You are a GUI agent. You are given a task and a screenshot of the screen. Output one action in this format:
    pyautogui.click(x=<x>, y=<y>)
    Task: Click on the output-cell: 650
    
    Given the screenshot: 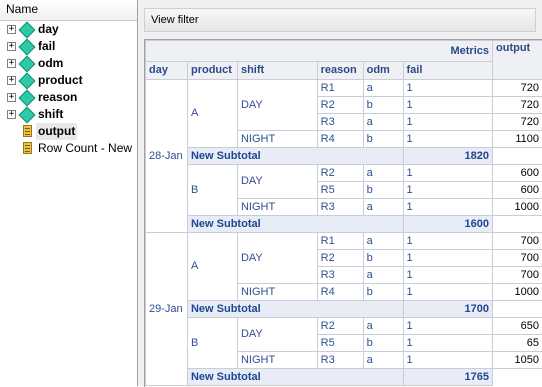 What is the action you would take?
    pyautogui.click(x=517, y=326)
    